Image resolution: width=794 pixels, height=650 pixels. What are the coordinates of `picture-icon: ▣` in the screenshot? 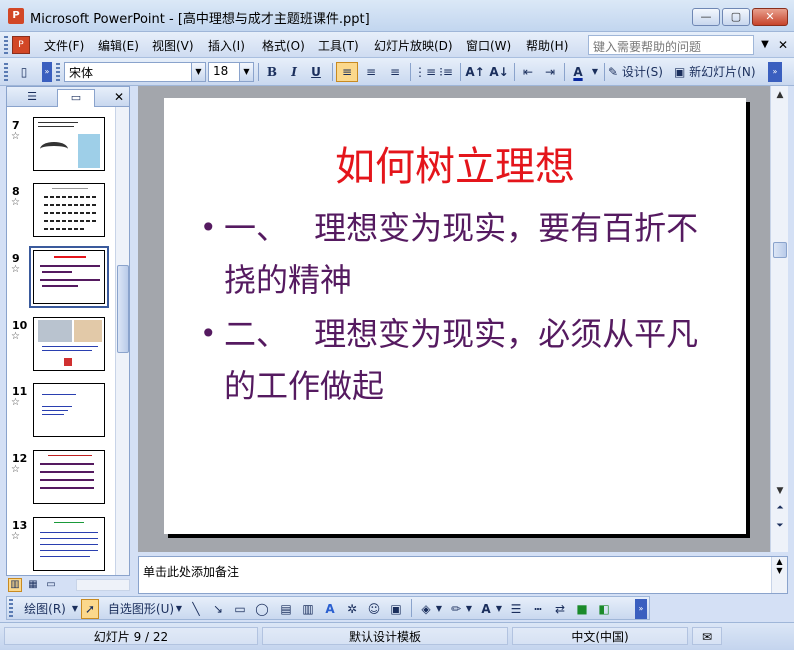 It's located at (396, 609).